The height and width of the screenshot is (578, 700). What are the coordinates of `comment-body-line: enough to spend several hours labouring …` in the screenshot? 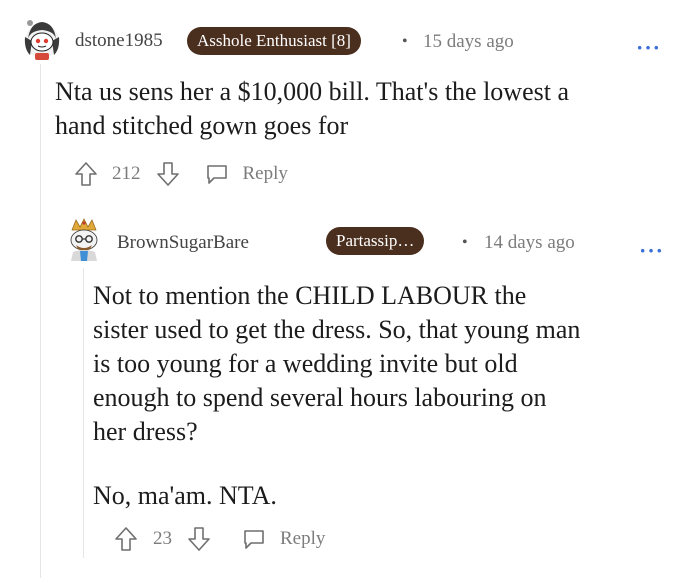 It's located at (320, 397).